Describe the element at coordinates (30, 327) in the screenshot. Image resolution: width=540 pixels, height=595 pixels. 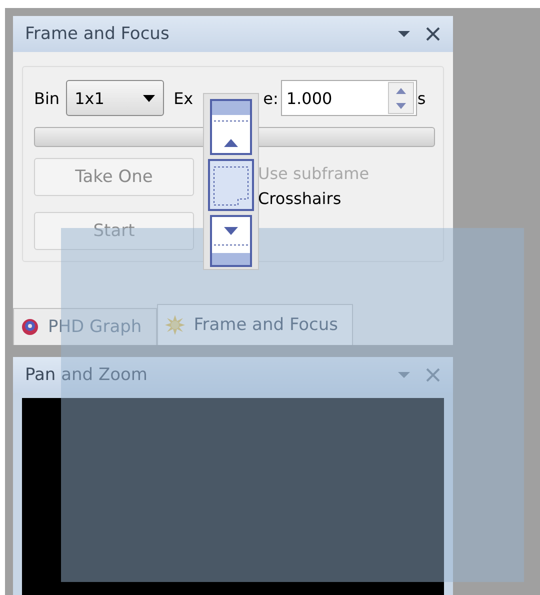
I see `target-icon` at that location.